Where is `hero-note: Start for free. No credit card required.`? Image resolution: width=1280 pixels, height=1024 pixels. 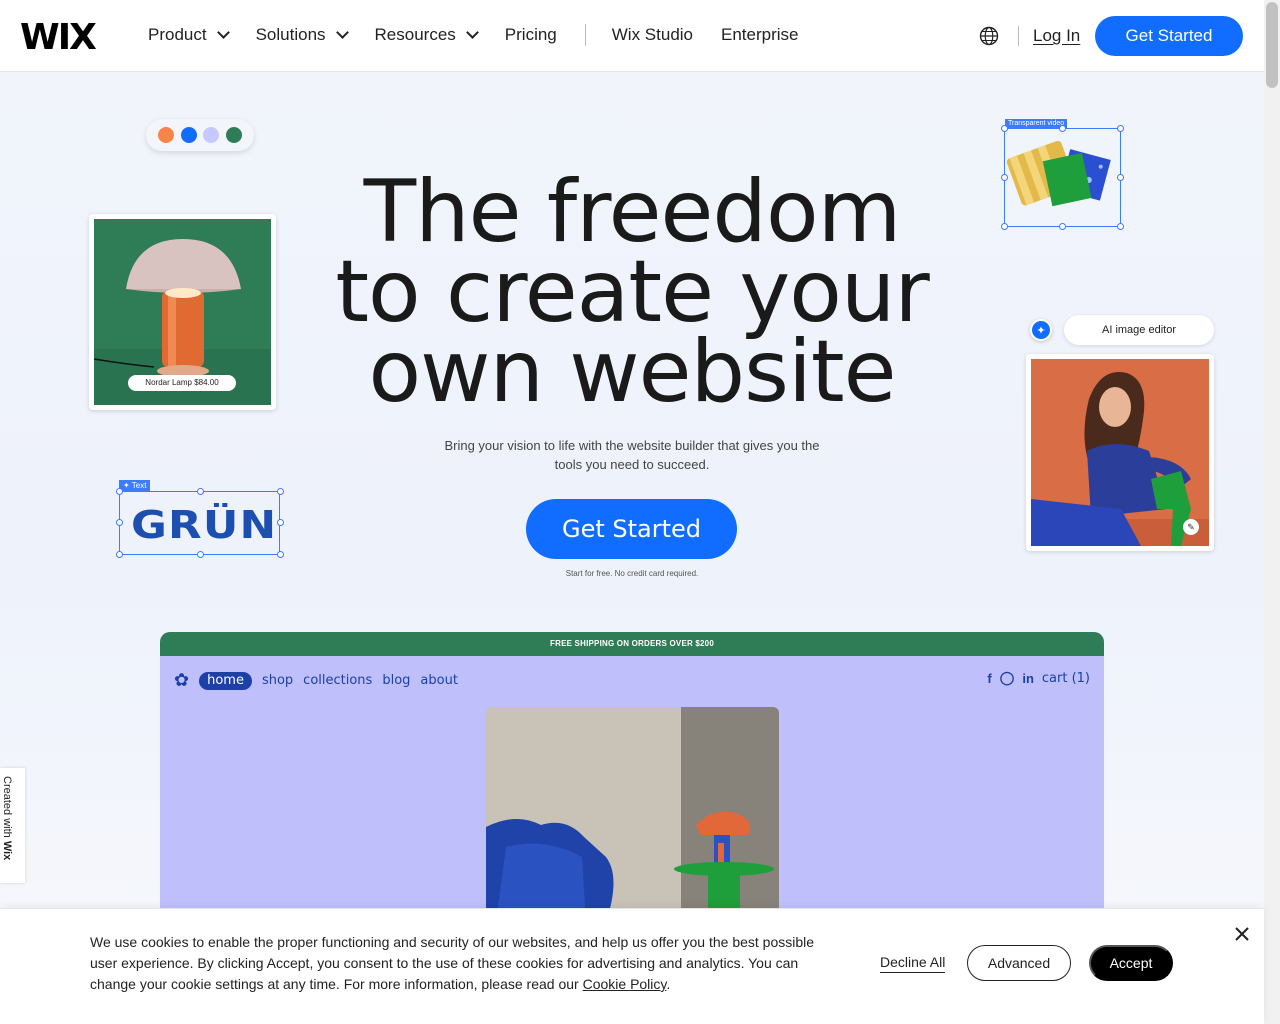 hero-note: Start for free. No credit card required. is located at coordinates (632, 573).